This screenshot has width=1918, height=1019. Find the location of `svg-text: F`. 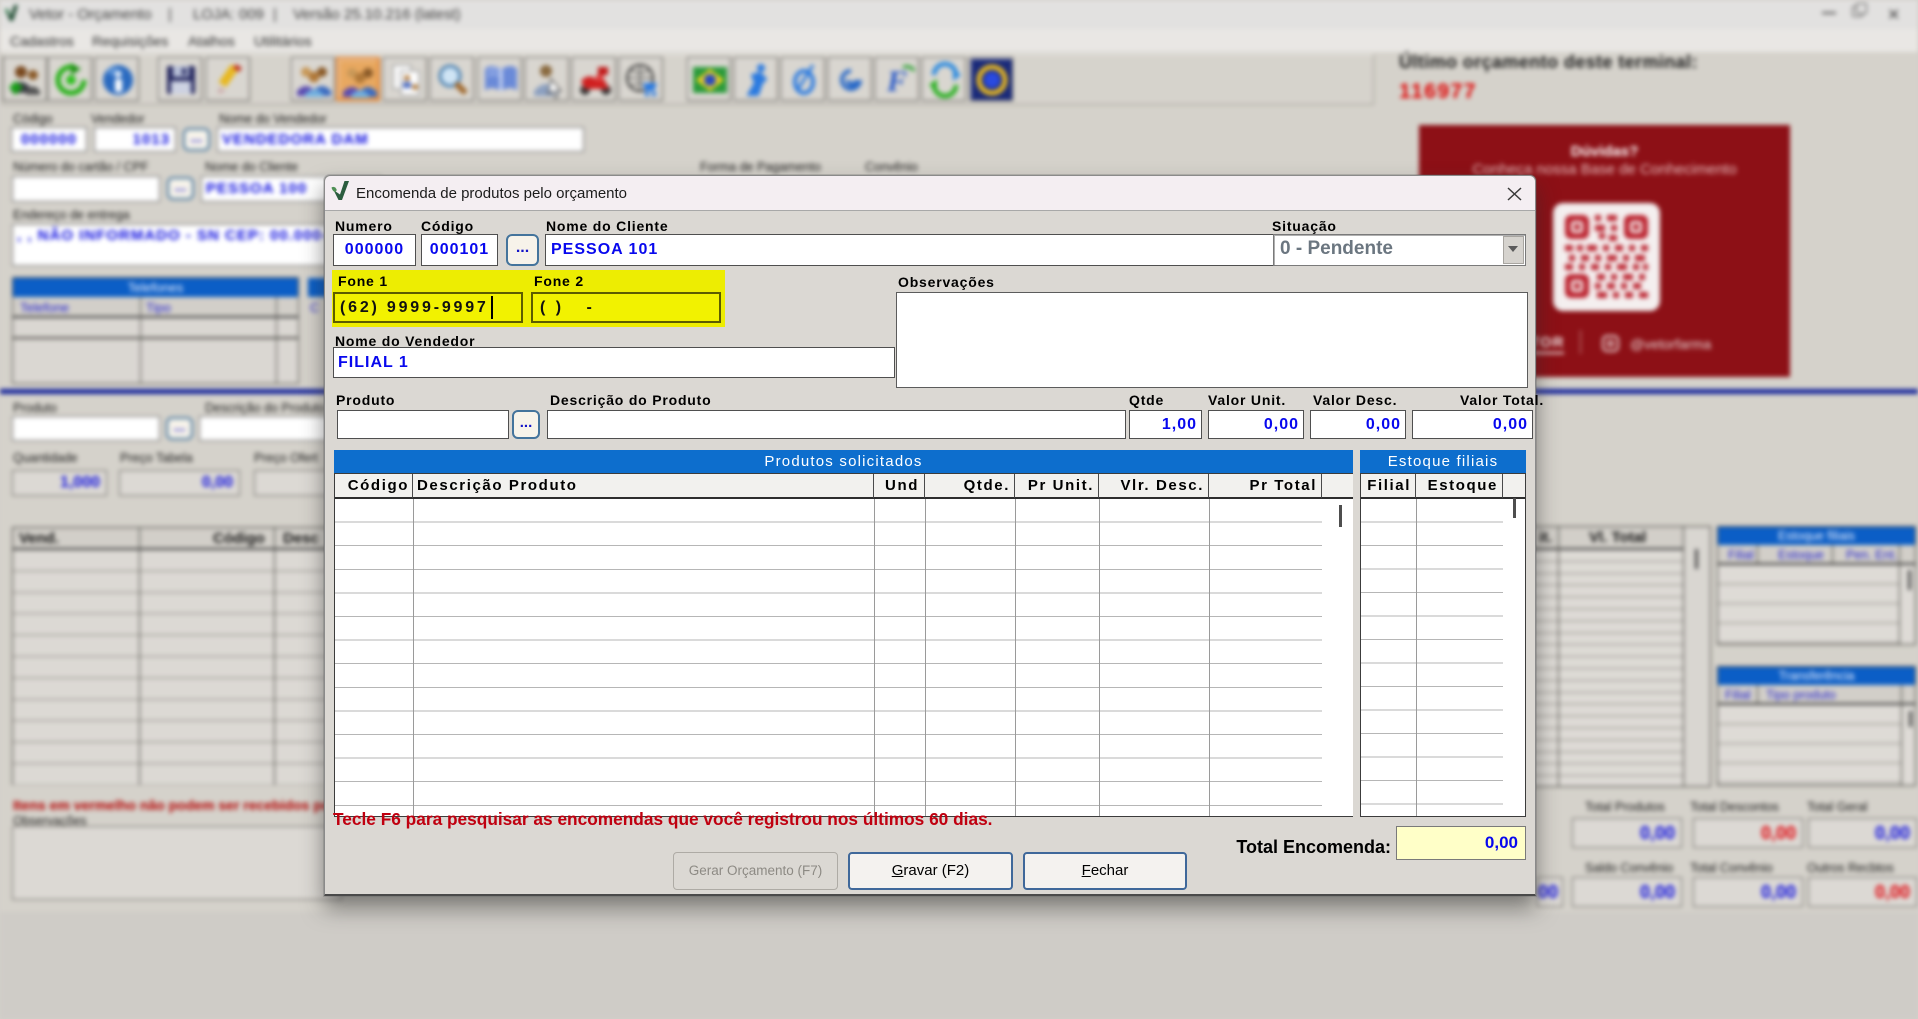

svg-text: F is located at coordinates (896, 81).